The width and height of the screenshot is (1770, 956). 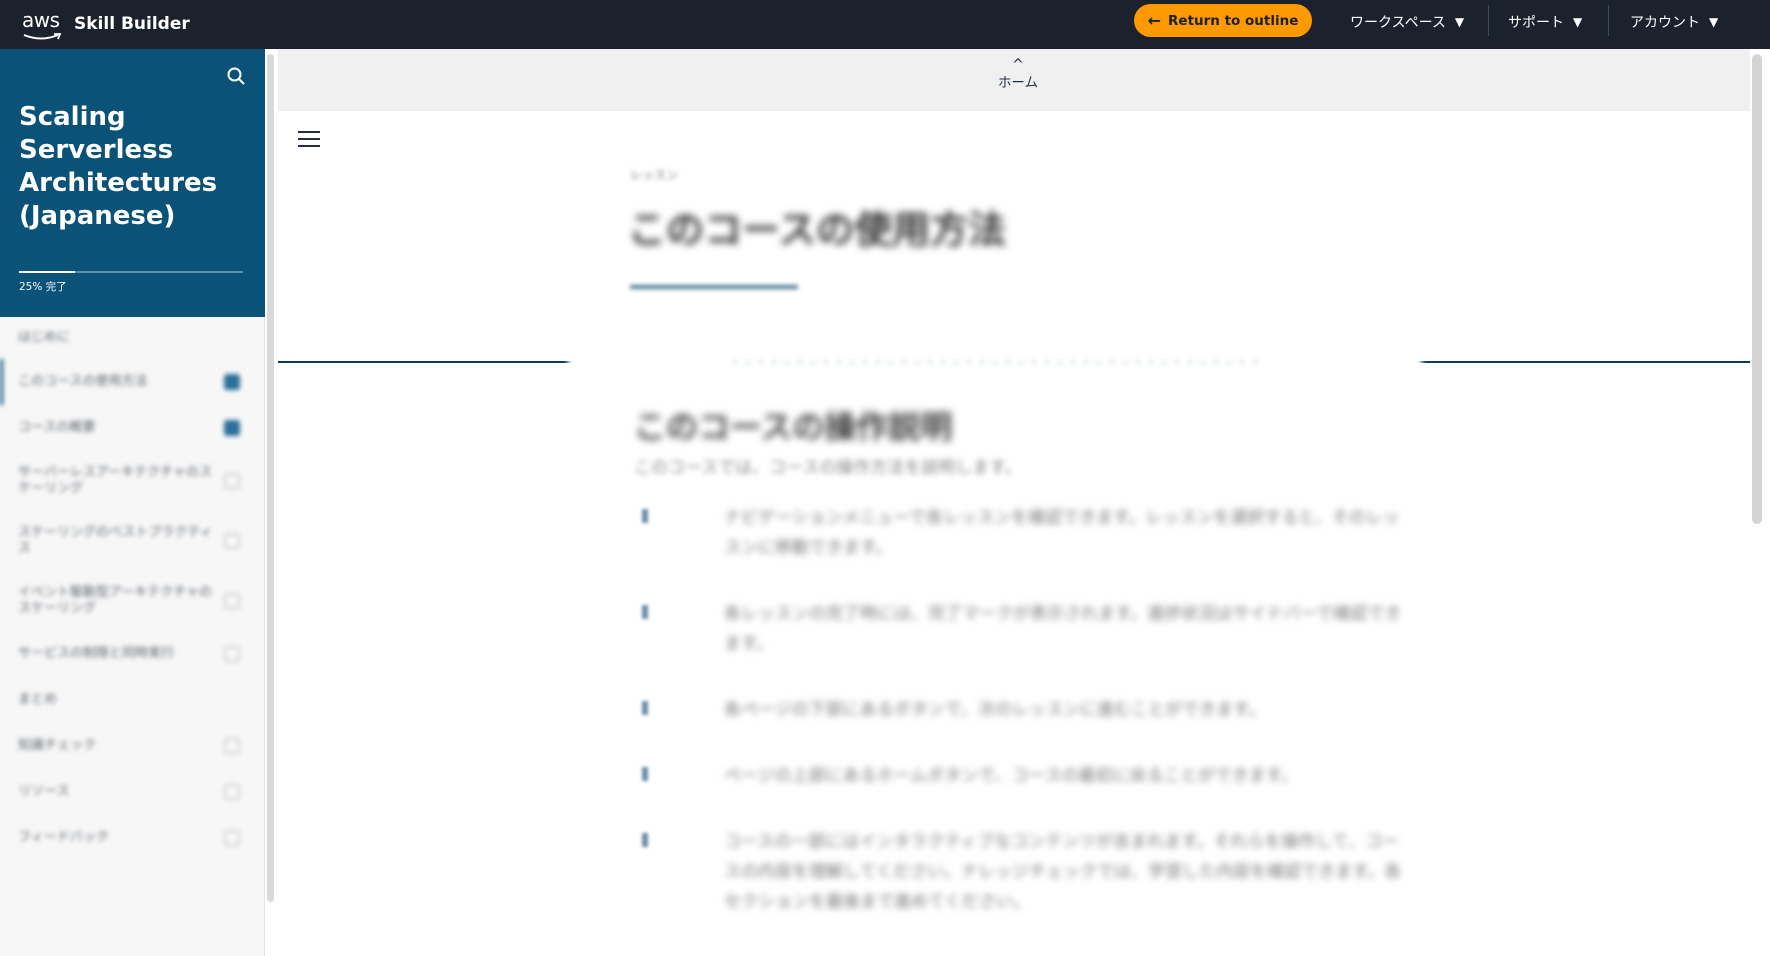 What do you see at coordinates (1665, 23) in the screenshot?
I see `nav-account-label: アカウント` at bounding box center [1665, 23].